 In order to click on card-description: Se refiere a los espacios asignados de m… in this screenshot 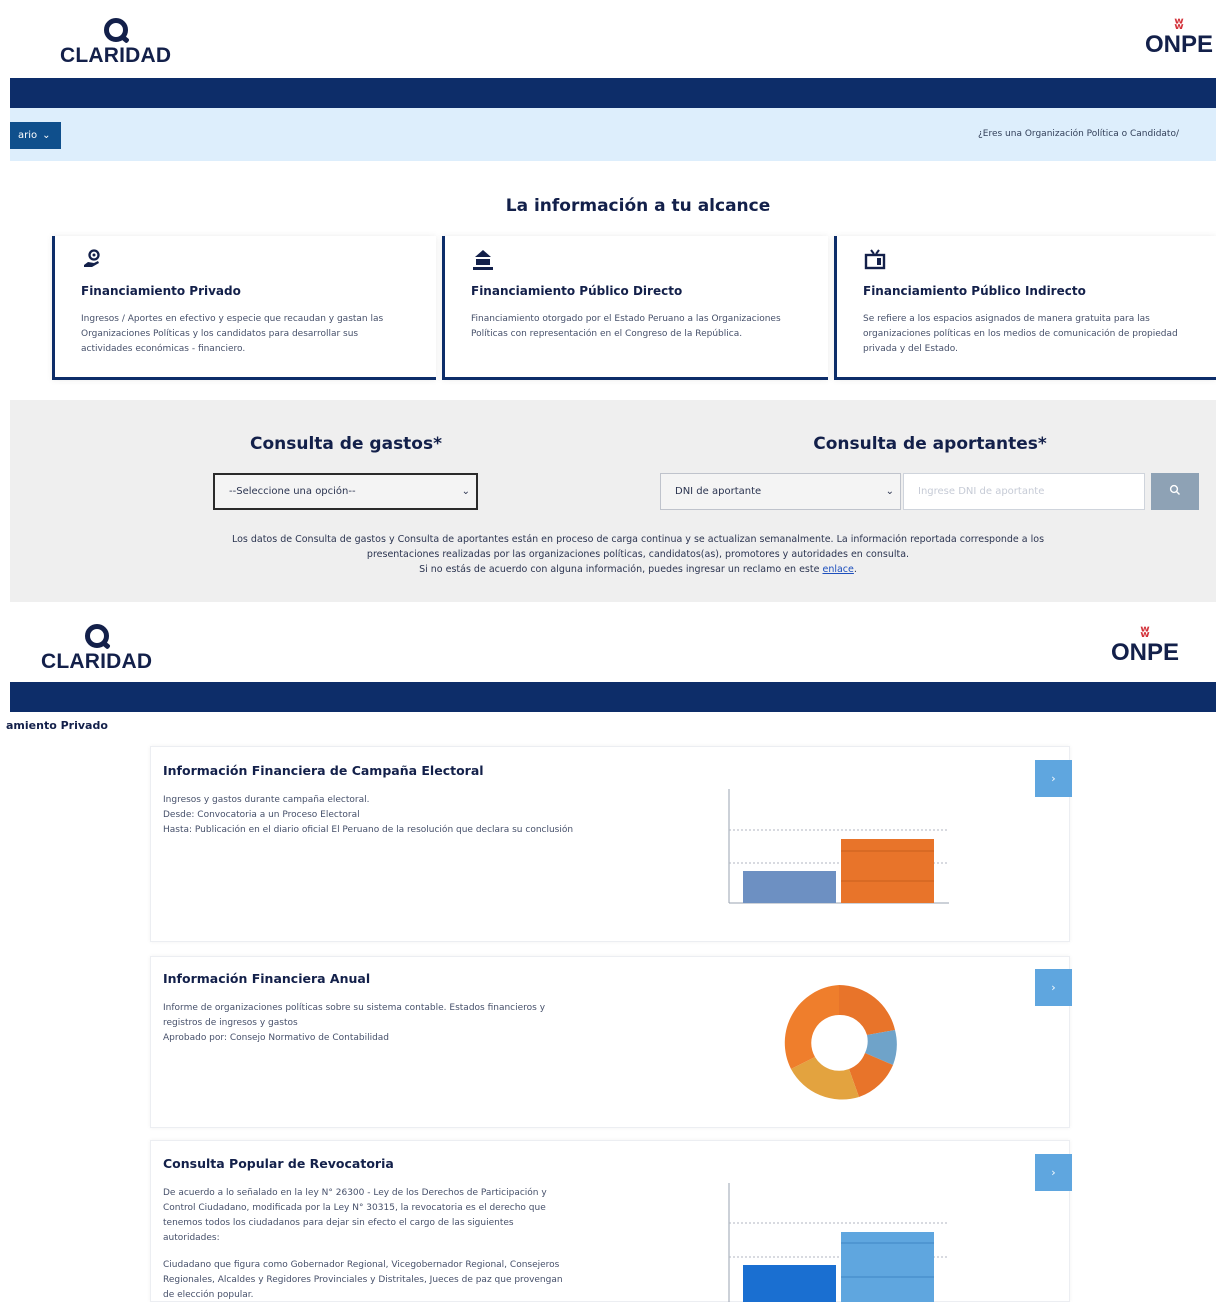, I will do `click(1020, 334)`.